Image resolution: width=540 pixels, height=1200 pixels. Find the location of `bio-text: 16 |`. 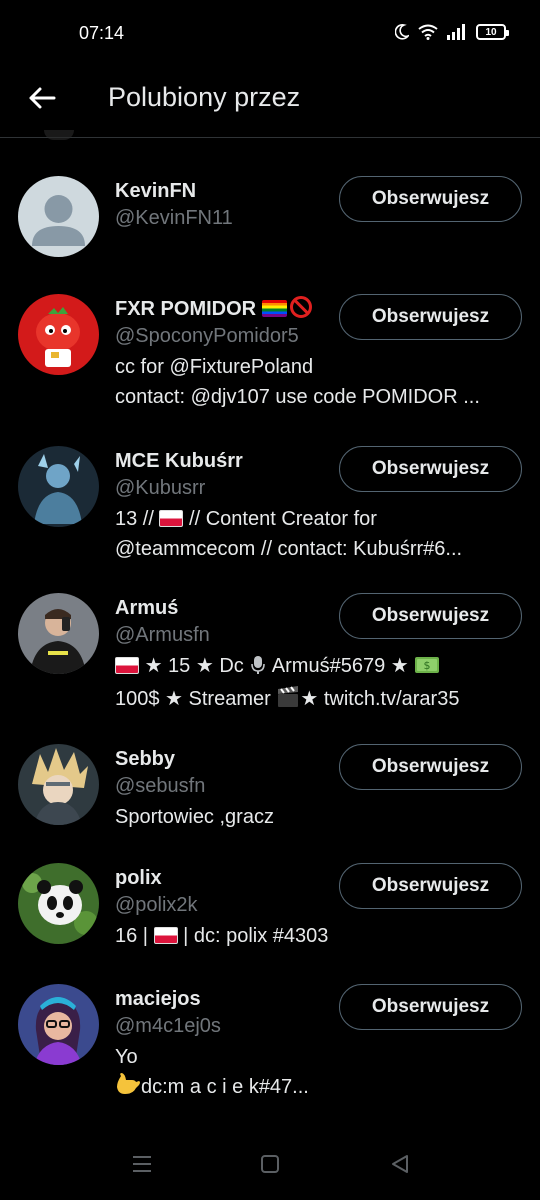

bio-text: 16 | is located at coordinates (131, 936).